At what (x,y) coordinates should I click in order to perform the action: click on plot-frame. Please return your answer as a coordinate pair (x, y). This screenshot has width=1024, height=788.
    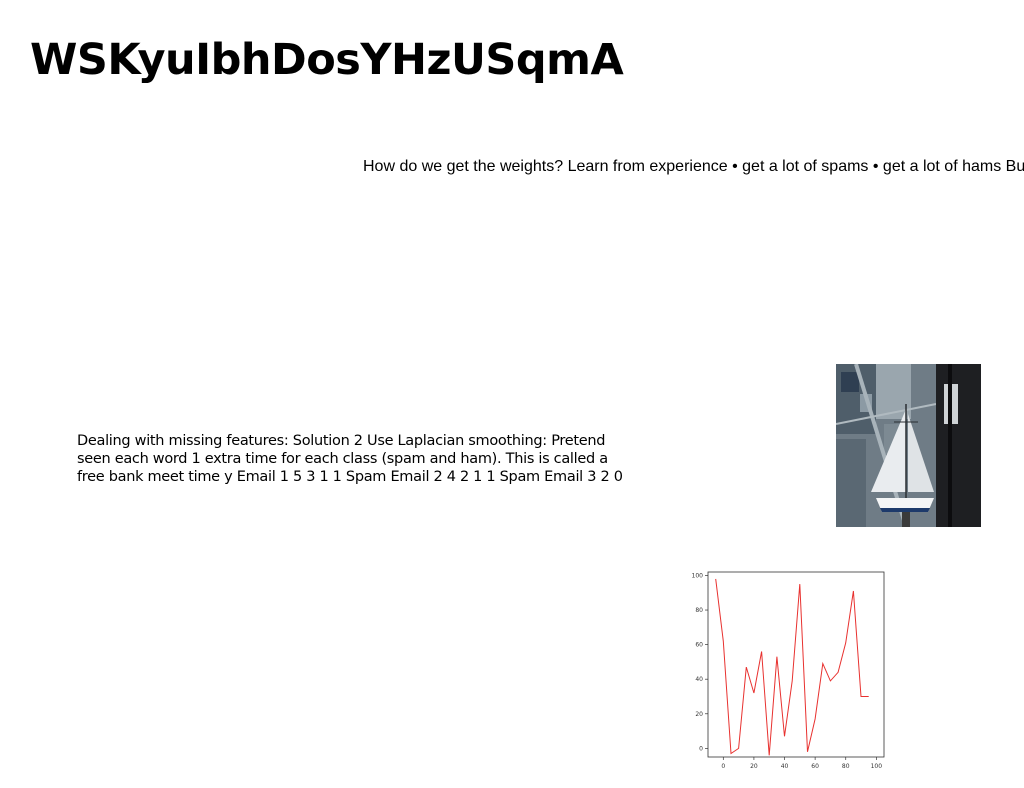
    Looking at the image, I should click on (796, 664).